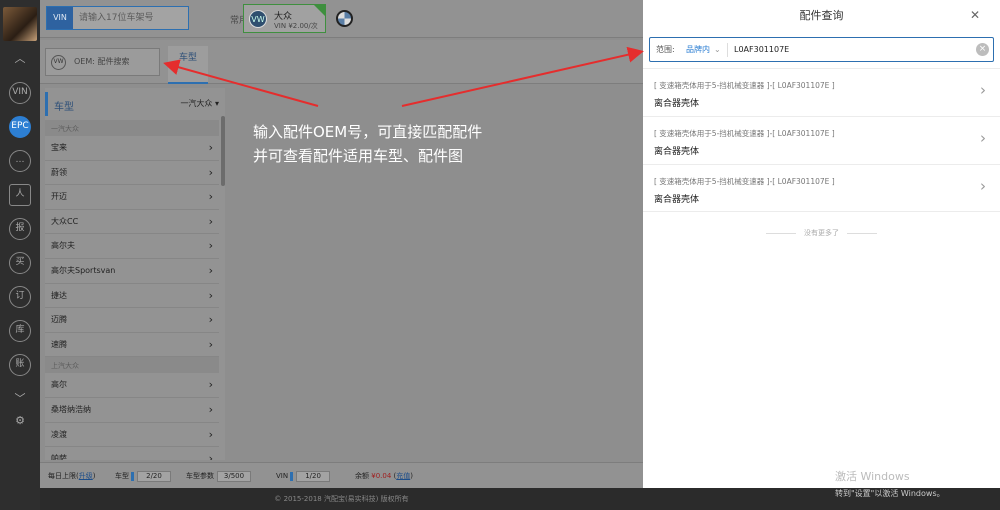  What do you see at coordinates (117, 18) in the screenshot?
I see `vin-input: VIN 请输入17位车架号` at bounding box center [117, 18].